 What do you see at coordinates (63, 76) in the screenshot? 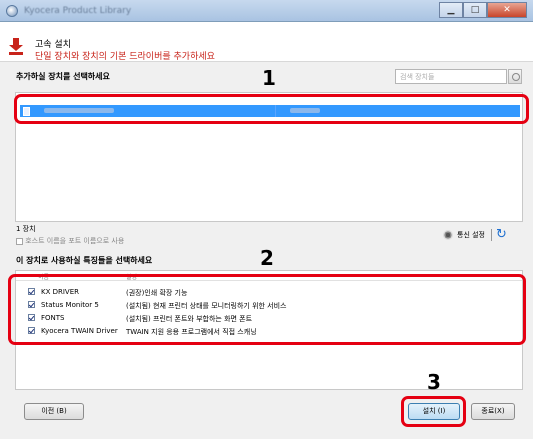
I see `device-section-label: 추가하실 장치를 선택하세요` at bounding box center [63, 76].